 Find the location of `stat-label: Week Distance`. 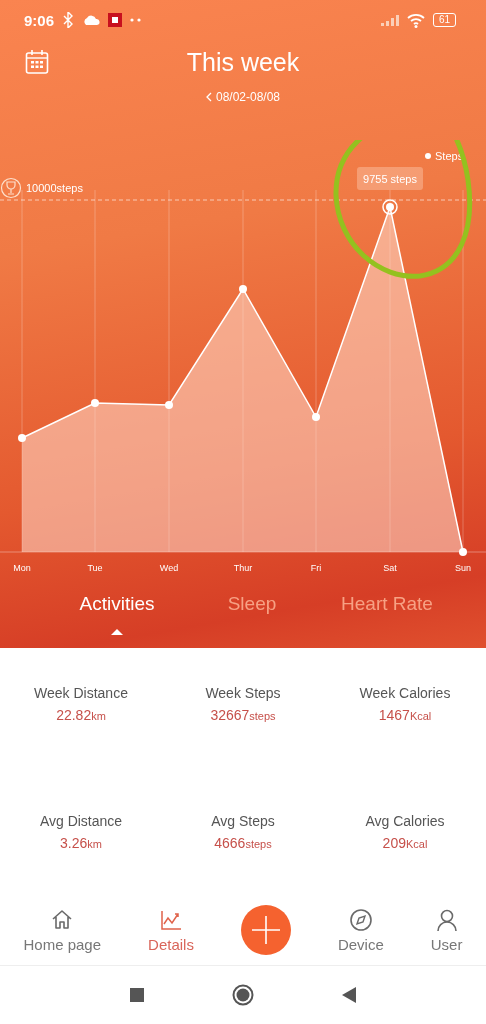

stat-label: Week Distance is located at coordinates (81, 693).